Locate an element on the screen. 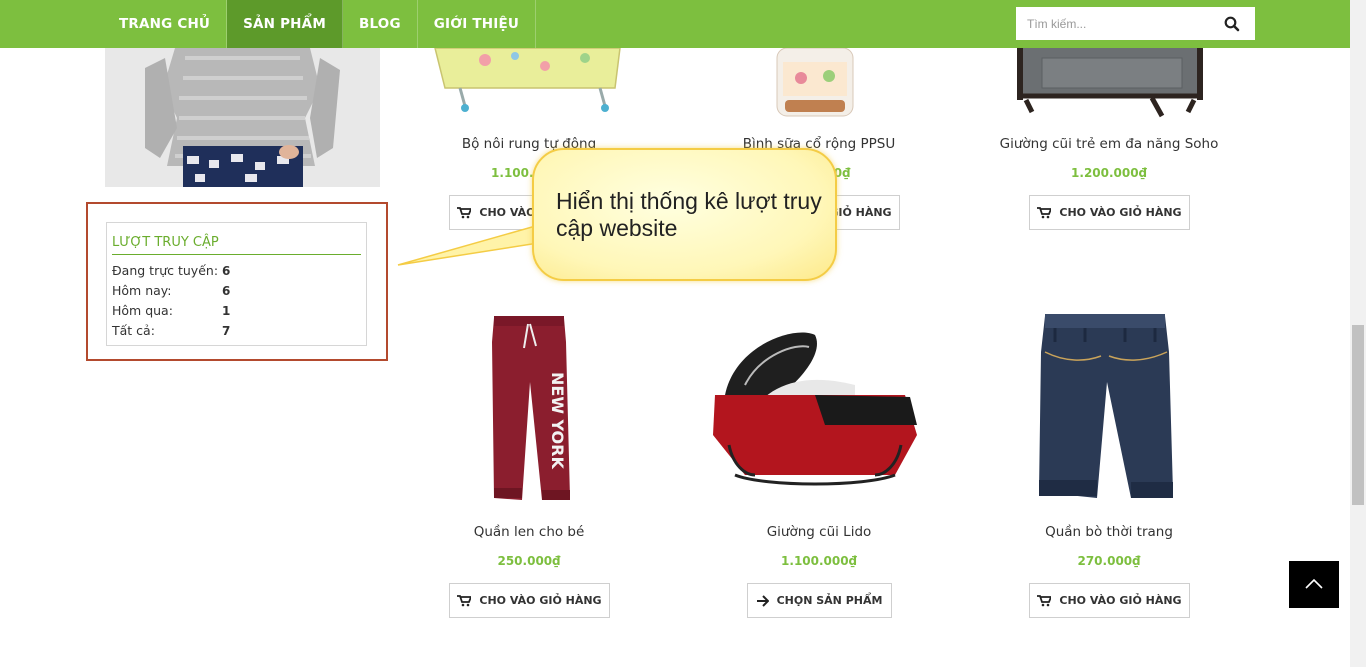  product-name: Quần bò thời trang is located at coordinates (1109, 532).